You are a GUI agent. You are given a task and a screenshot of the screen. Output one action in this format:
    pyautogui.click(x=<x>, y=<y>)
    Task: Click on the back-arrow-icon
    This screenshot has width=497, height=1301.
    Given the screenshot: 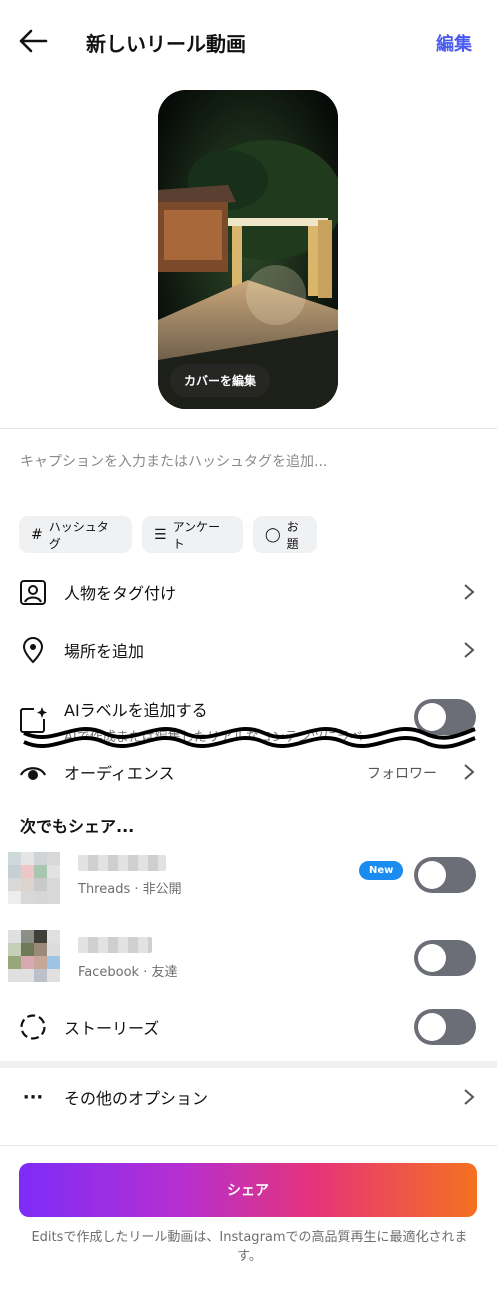 What is the action you would take?
    pyautogui.click(x=33, y=41)
    